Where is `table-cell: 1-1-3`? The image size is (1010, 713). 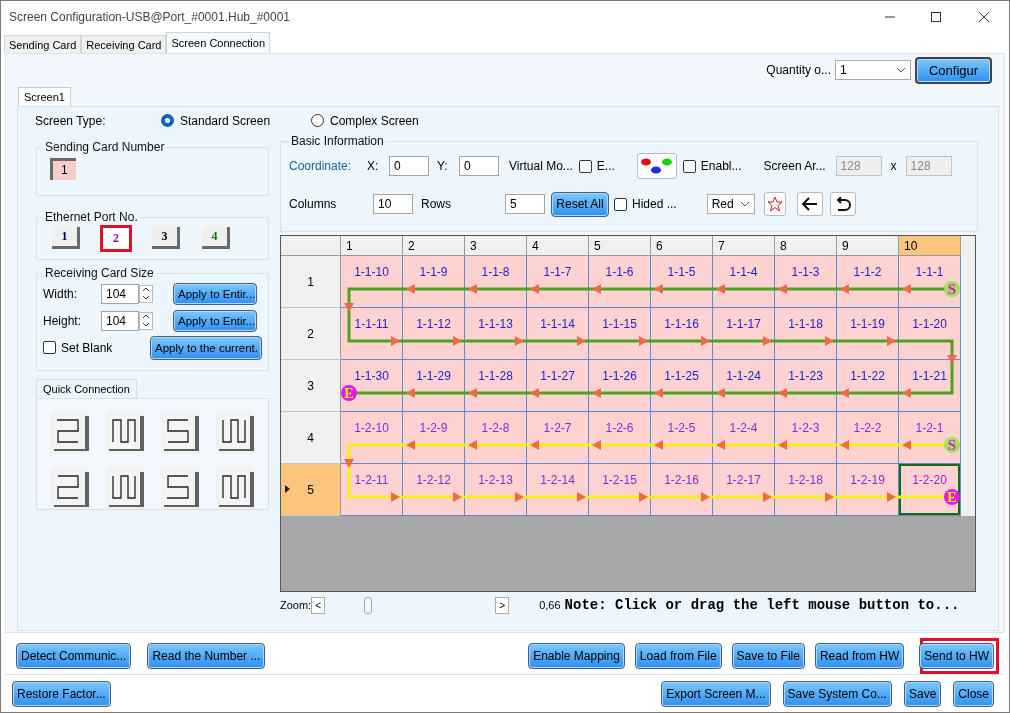
table-cell: 1-1-3 is located at coordinates (806, 282).